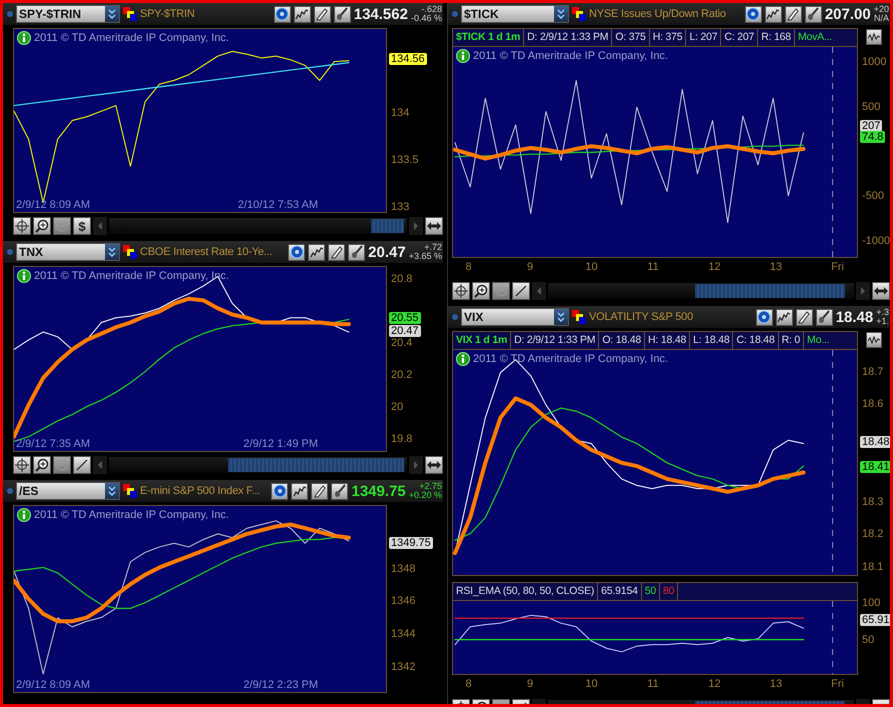  What do you see at coordinates (431, 9) in the screenshot?
I see `net-change: -.628` at bounding box center [431, 9].